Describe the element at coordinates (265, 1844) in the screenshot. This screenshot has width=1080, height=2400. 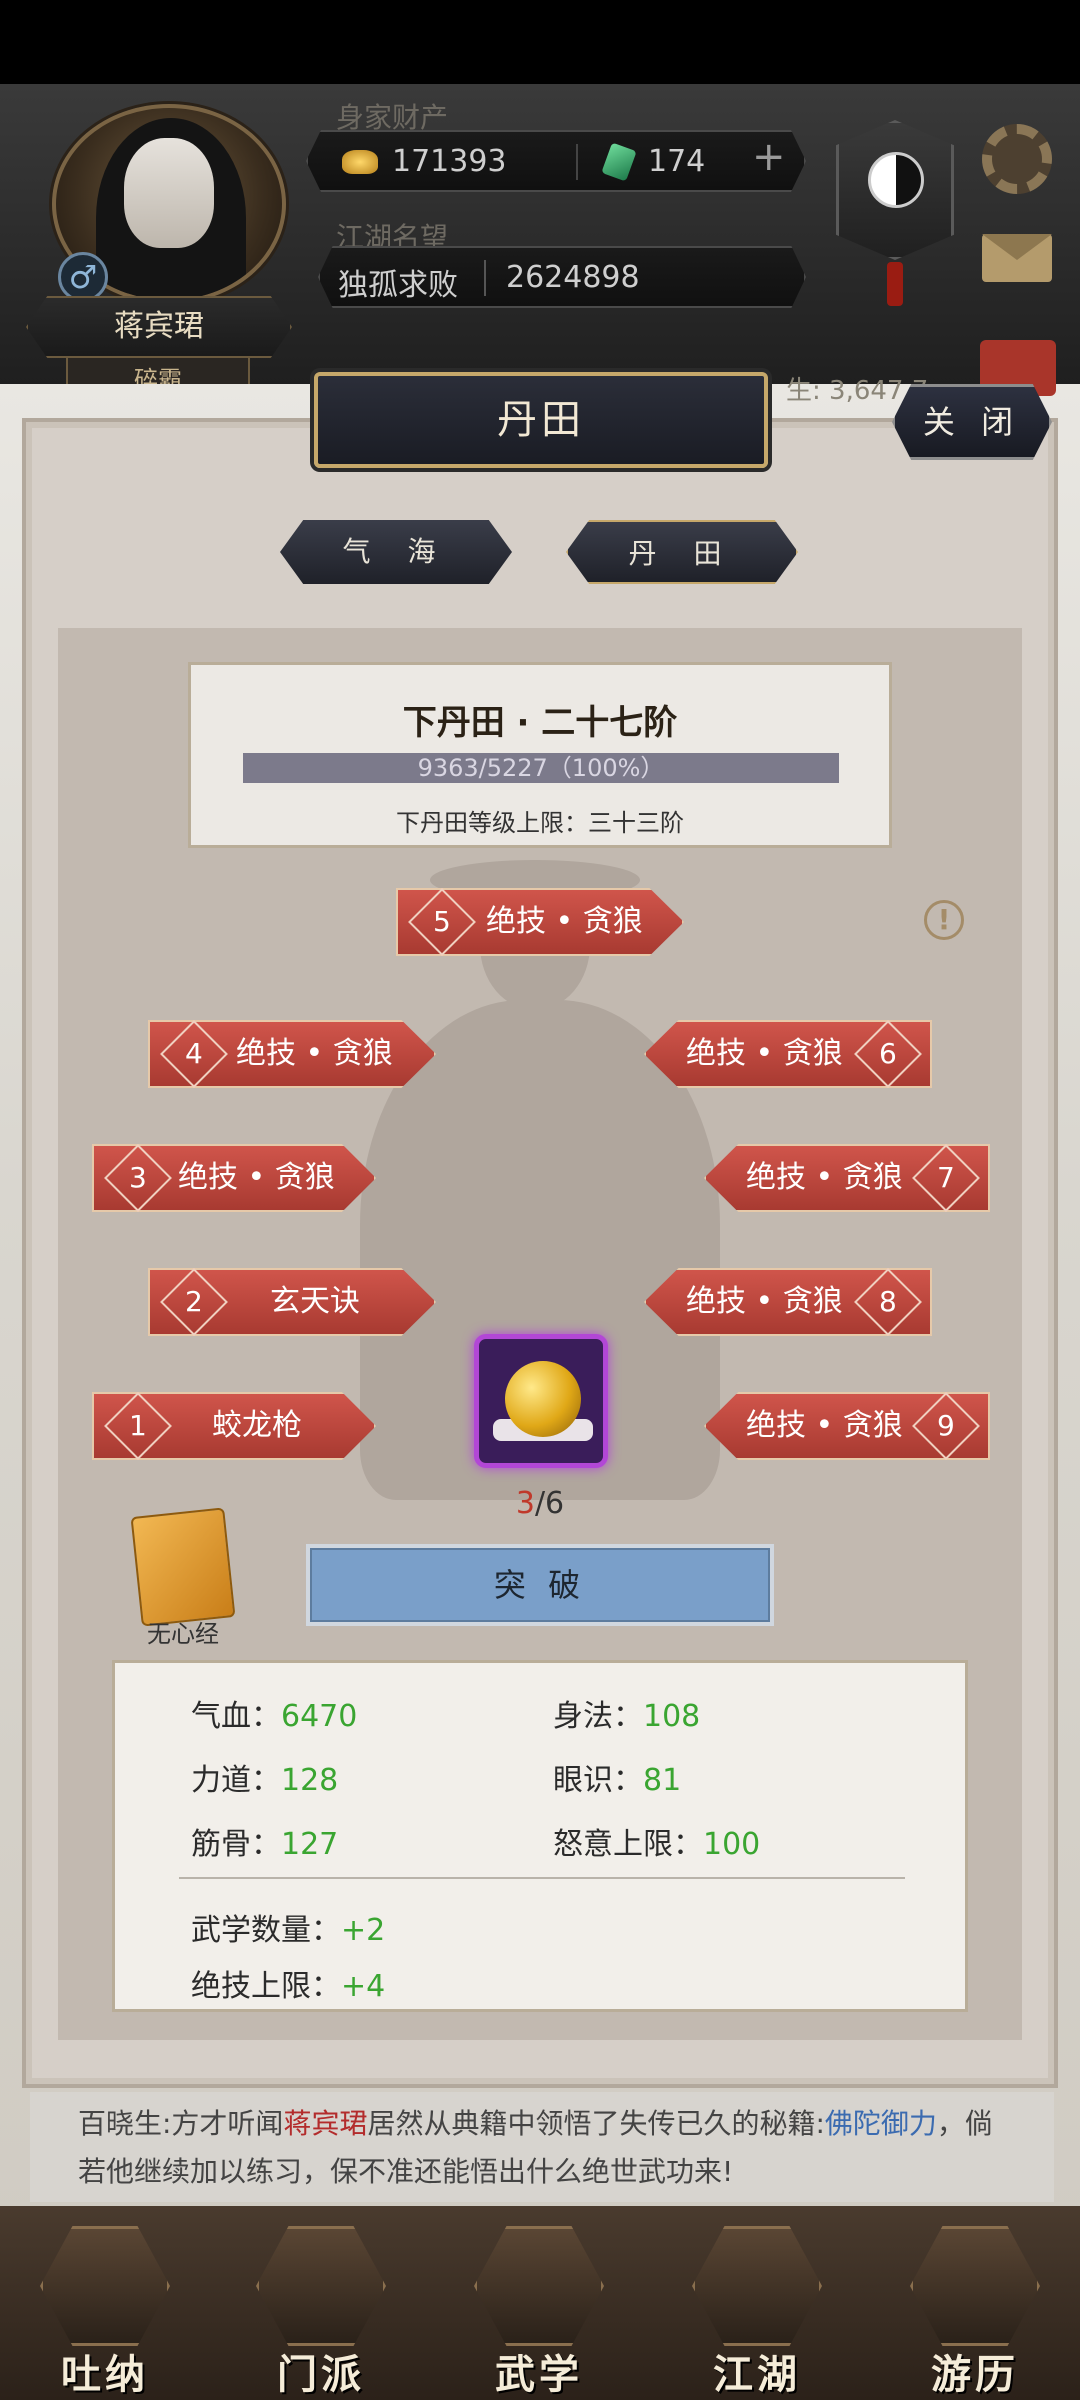
I see `stat-jingu: 筋骨：127` at that location.